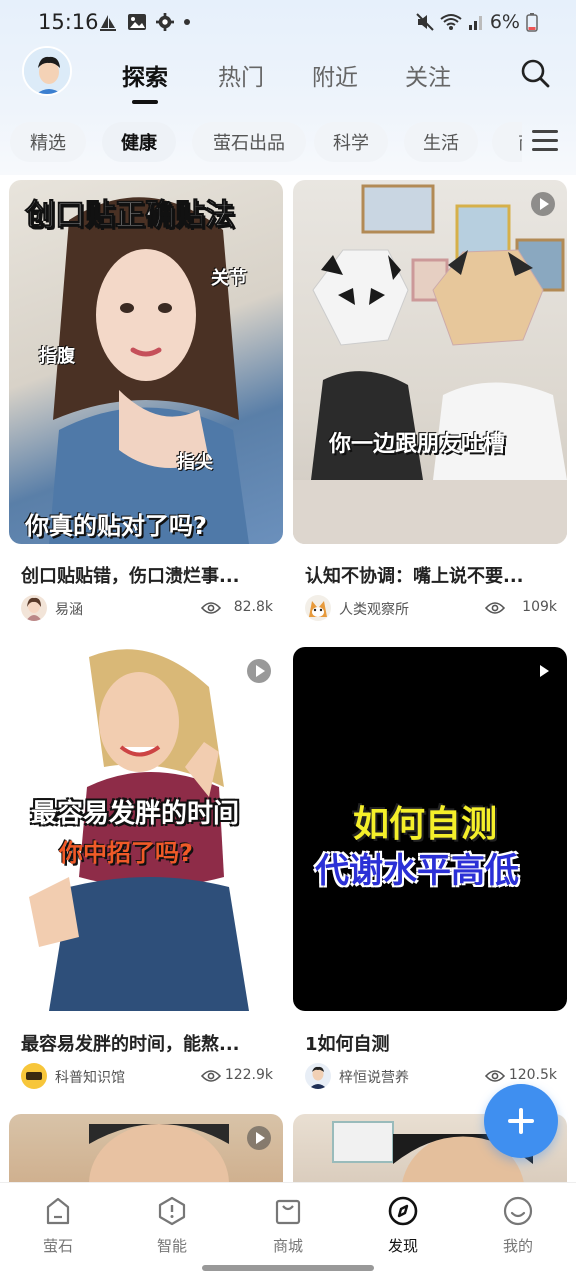  Describe the element at coordinates (351, 142) in the screenshot. I see `category-chip-science: 科学` at that location.